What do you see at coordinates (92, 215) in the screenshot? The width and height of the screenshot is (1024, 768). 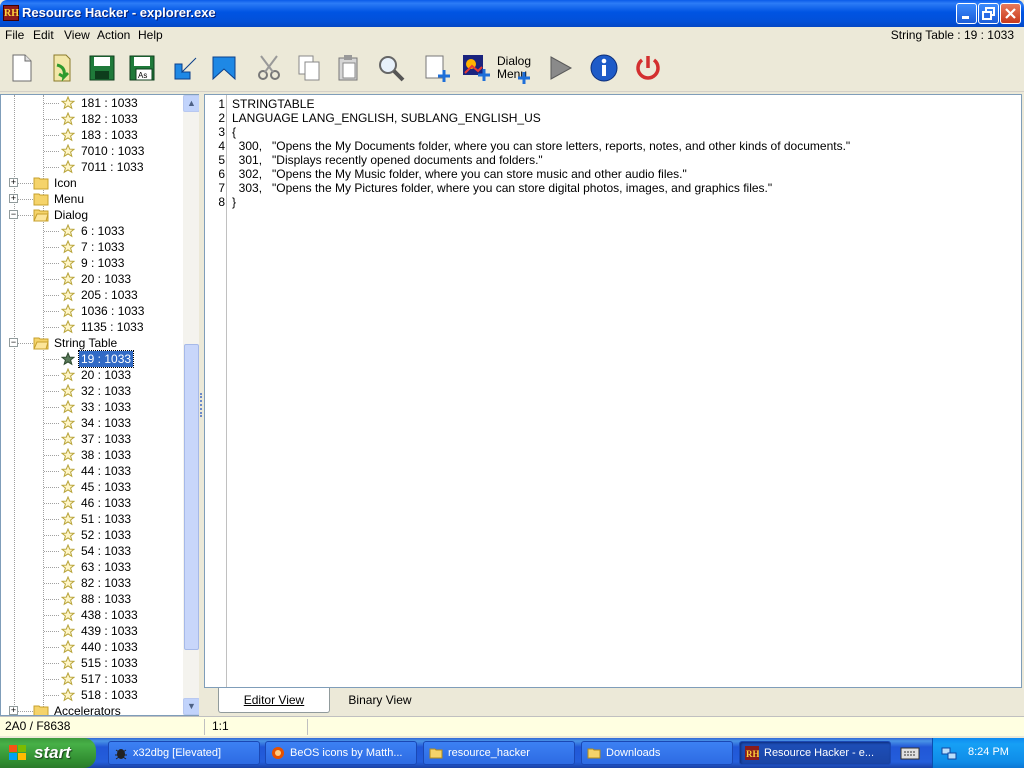 I see `tree-folder-dialog: − Dialog` at bounding box center [92, 215].